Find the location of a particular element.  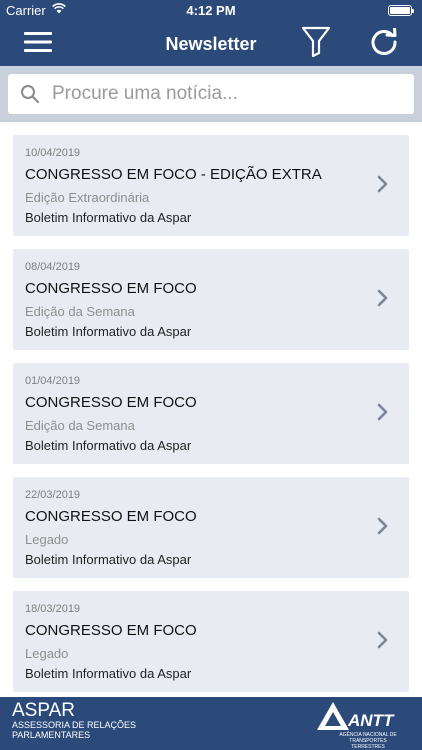

page-title: Newsletter is located at coordinates (211, 44).